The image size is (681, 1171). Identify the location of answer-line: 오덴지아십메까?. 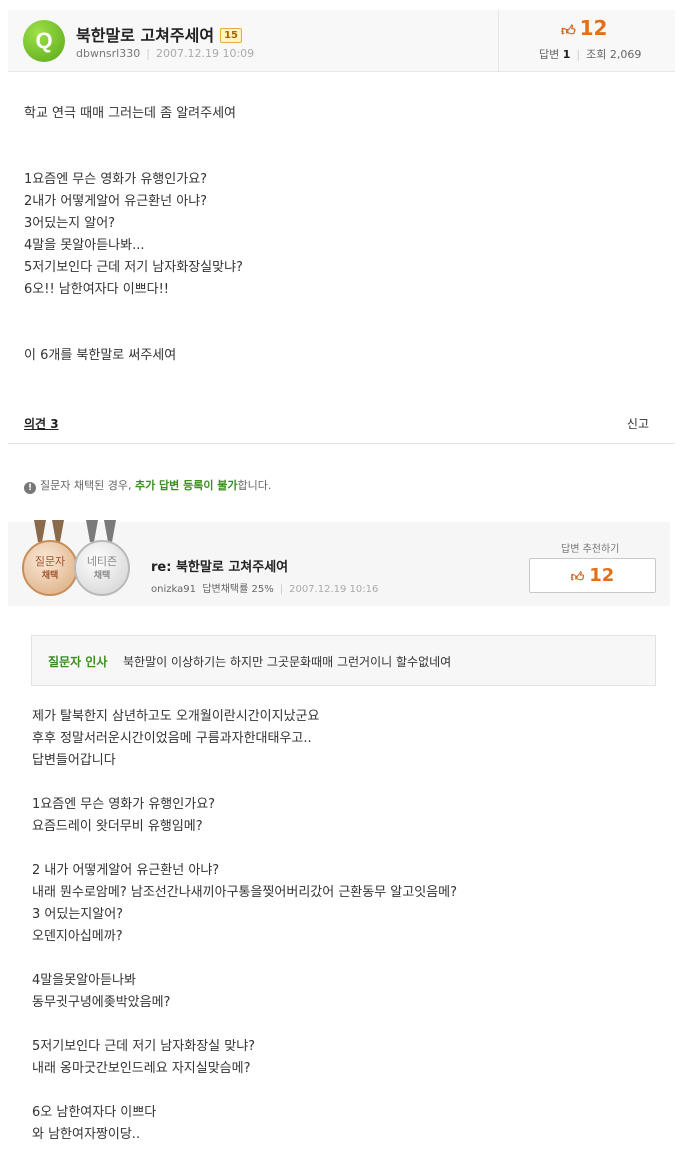
(77, 936).